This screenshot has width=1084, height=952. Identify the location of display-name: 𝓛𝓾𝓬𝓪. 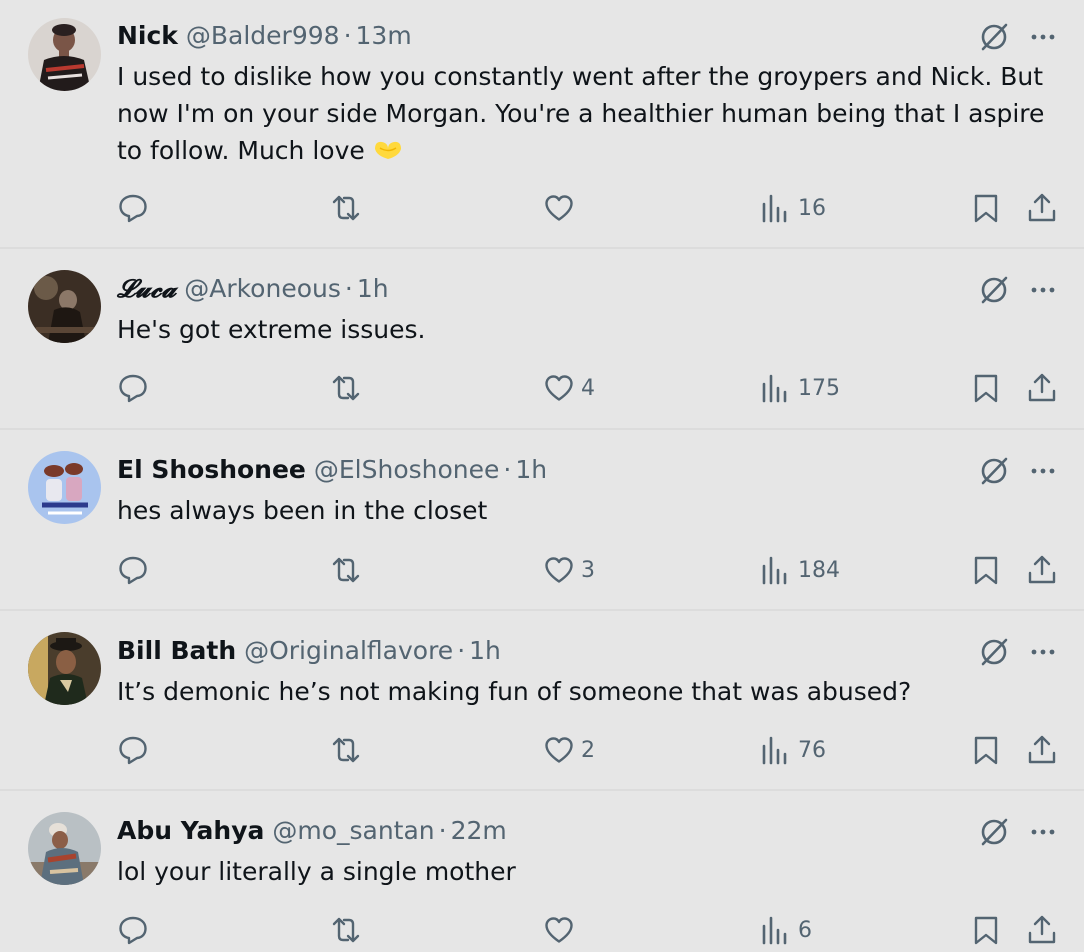
(146, 288).